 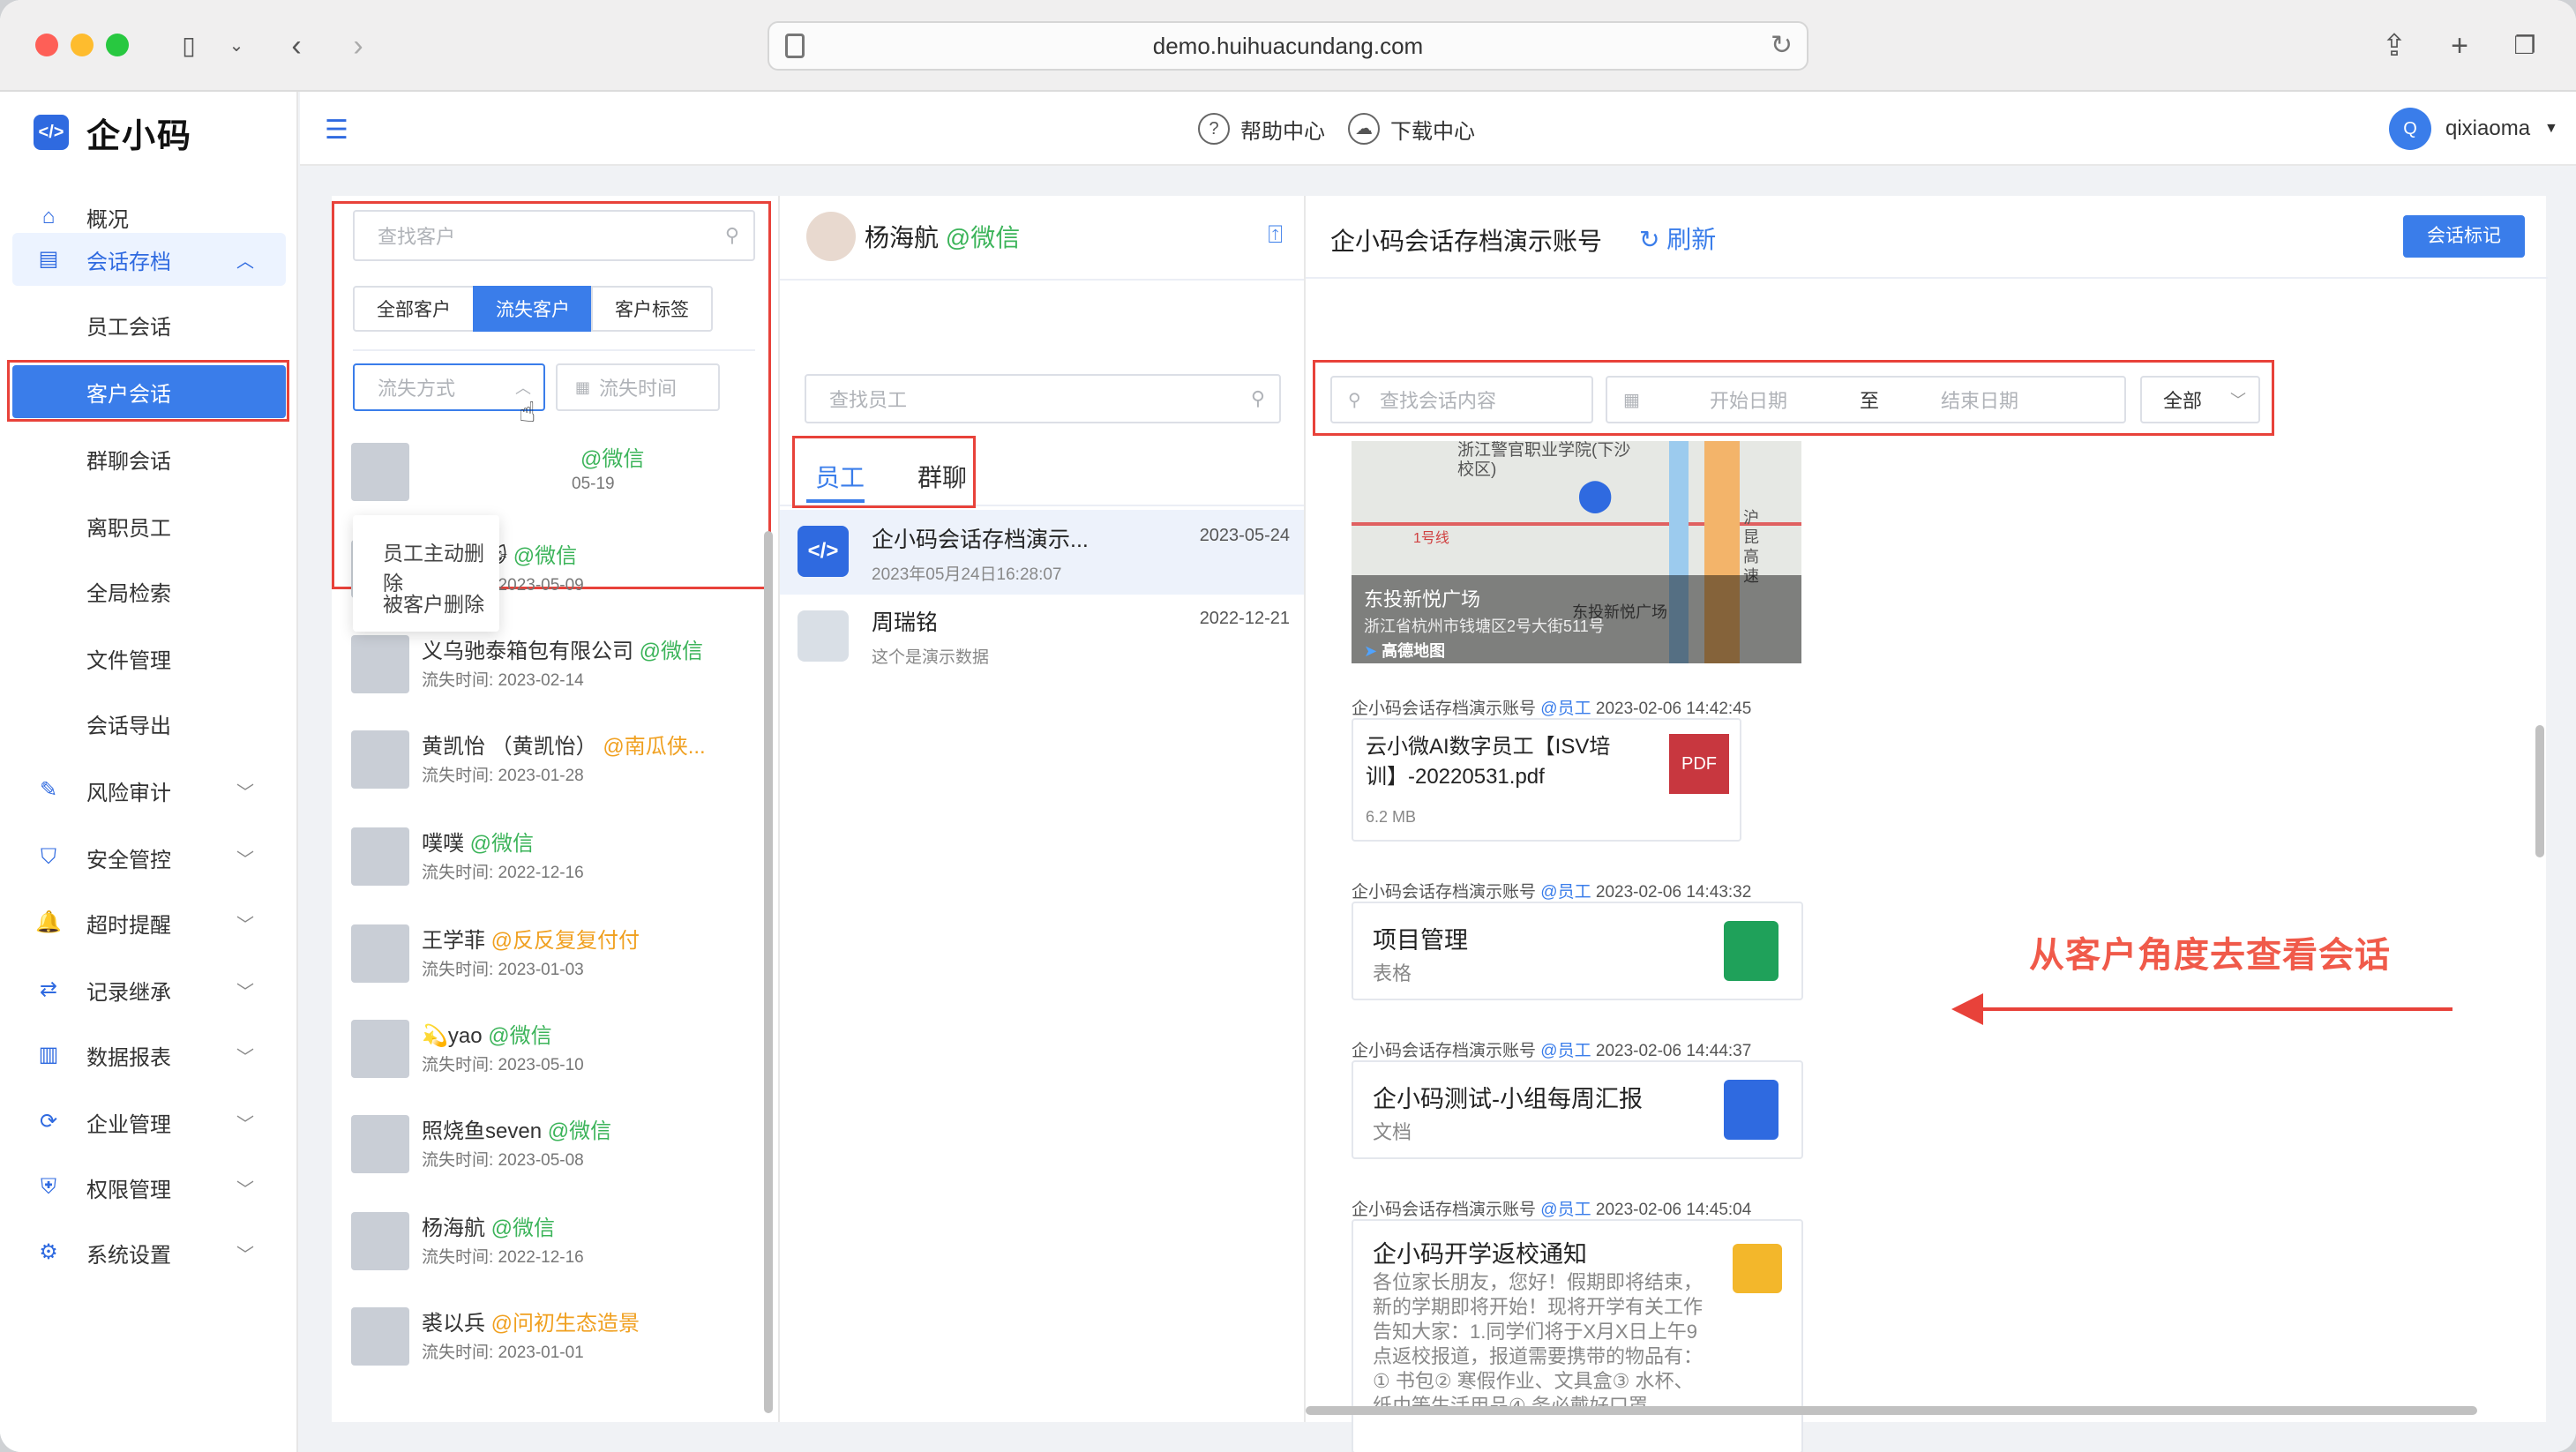 What do you see at coordinates (942, 477) in the screenshot?
I see `tab-group-chat: 群聊` at bounding box center [942, 477].